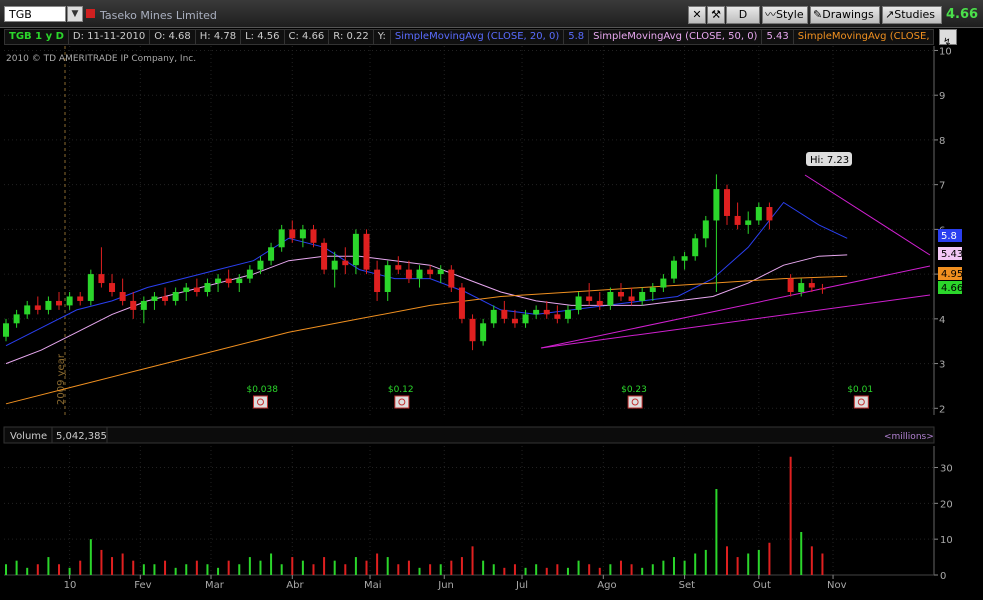  What do you see at coordinates (559, 397) in the screenshot?
I see `dividend-markers: $0.038 $0.12 $0.23 $0.01` at bounding box center [559, 397].